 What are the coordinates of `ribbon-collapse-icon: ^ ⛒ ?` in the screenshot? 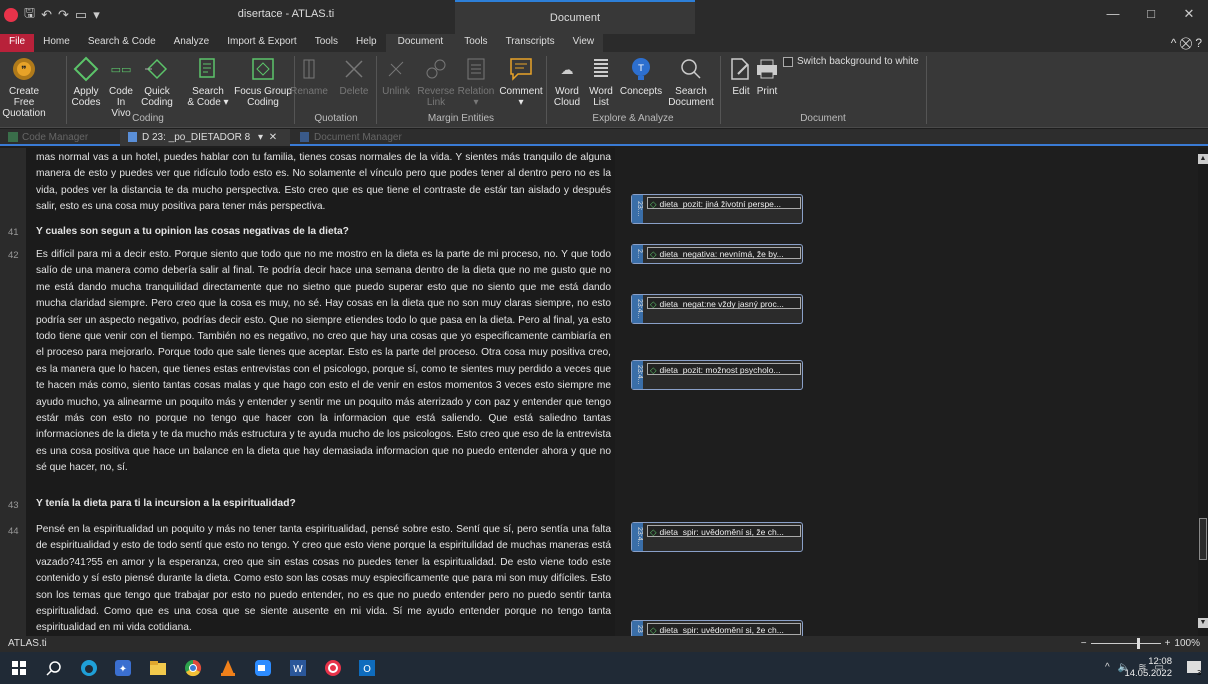 It's located at (1186, 43).